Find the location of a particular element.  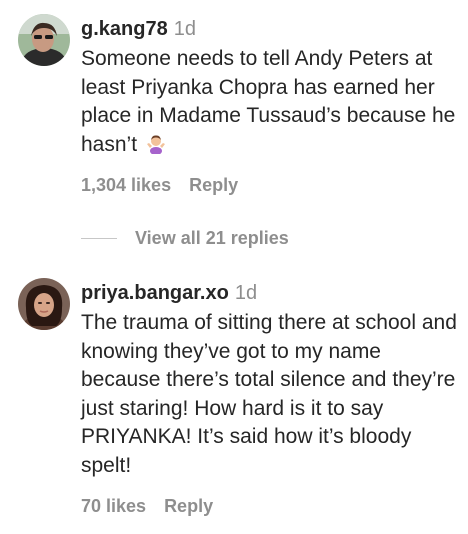

comment-actions: 1,304 likes Reply is located at coordinates (159, 185).